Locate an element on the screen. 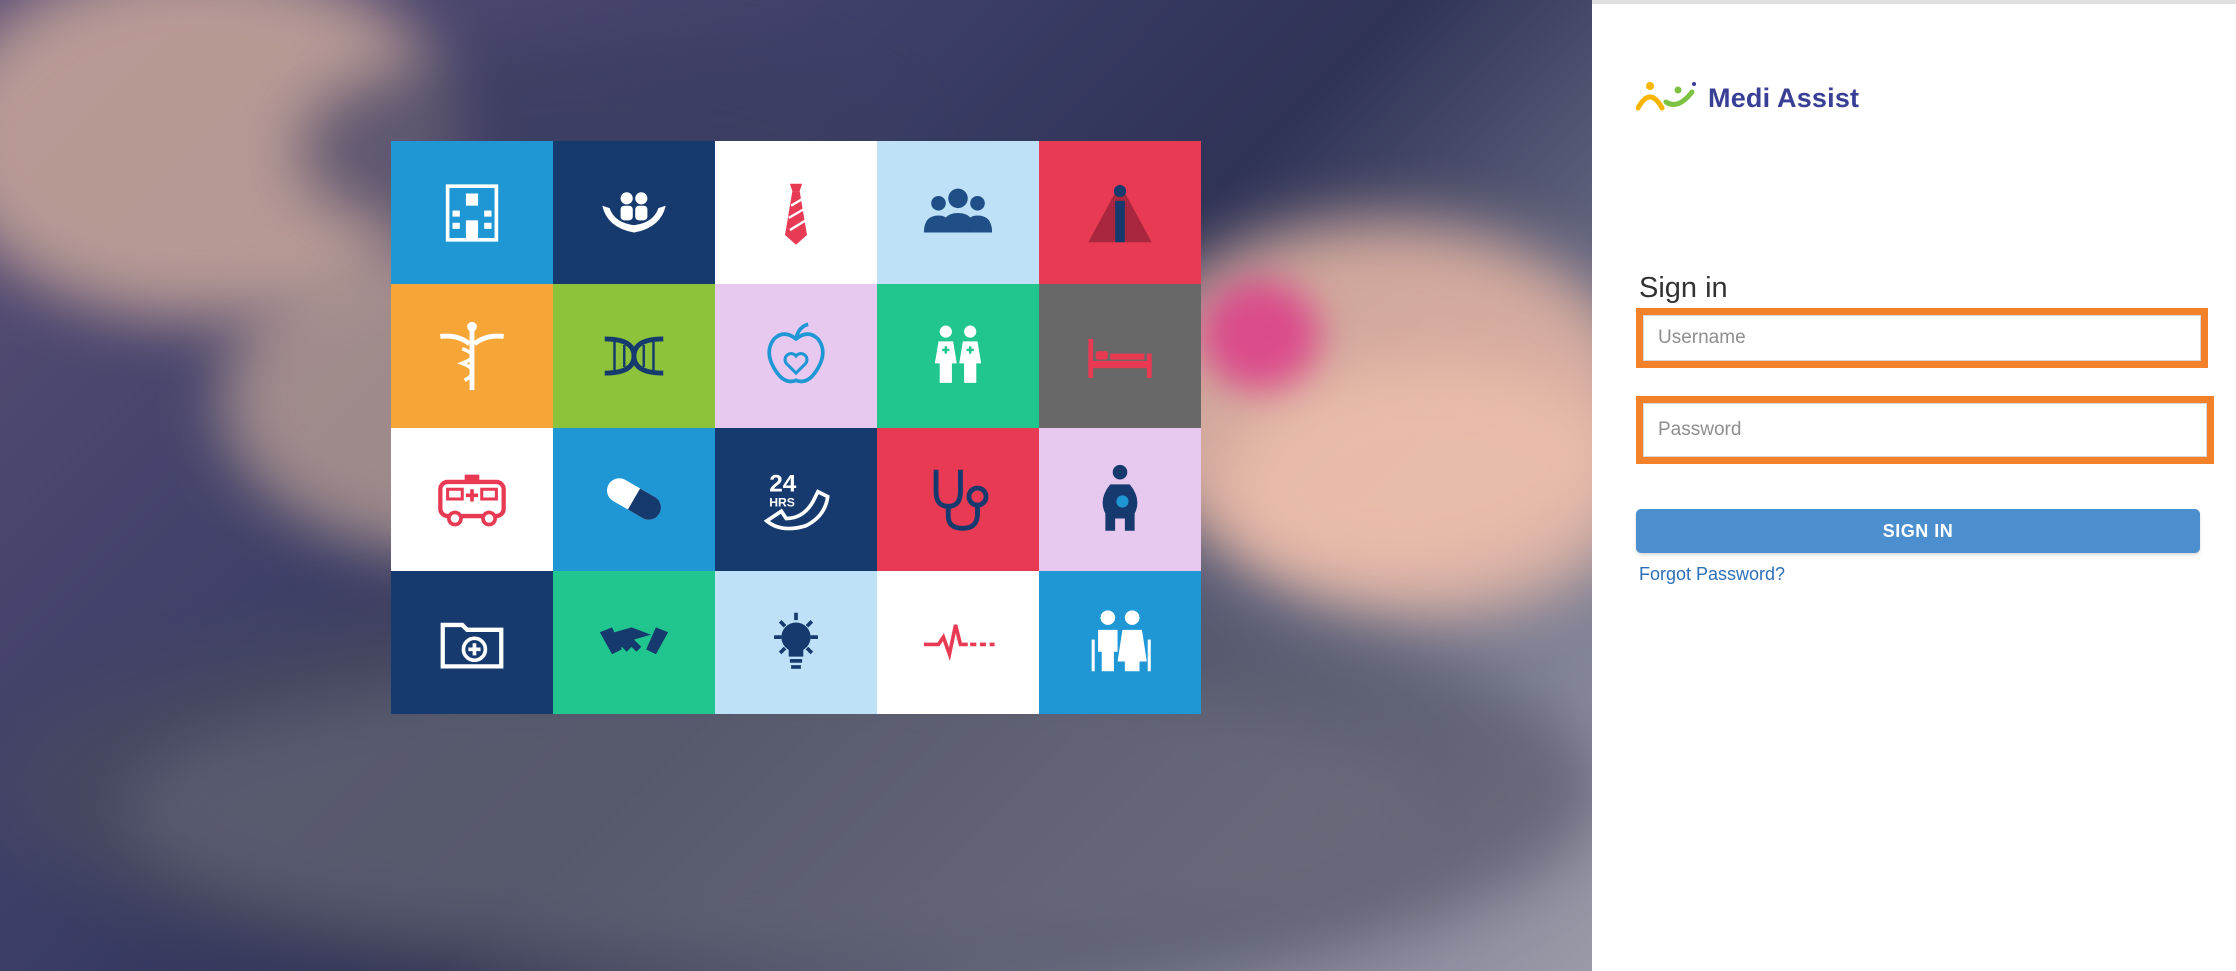 The image size is (2236, 971). tie-icon is located at coordinates (796, 214).